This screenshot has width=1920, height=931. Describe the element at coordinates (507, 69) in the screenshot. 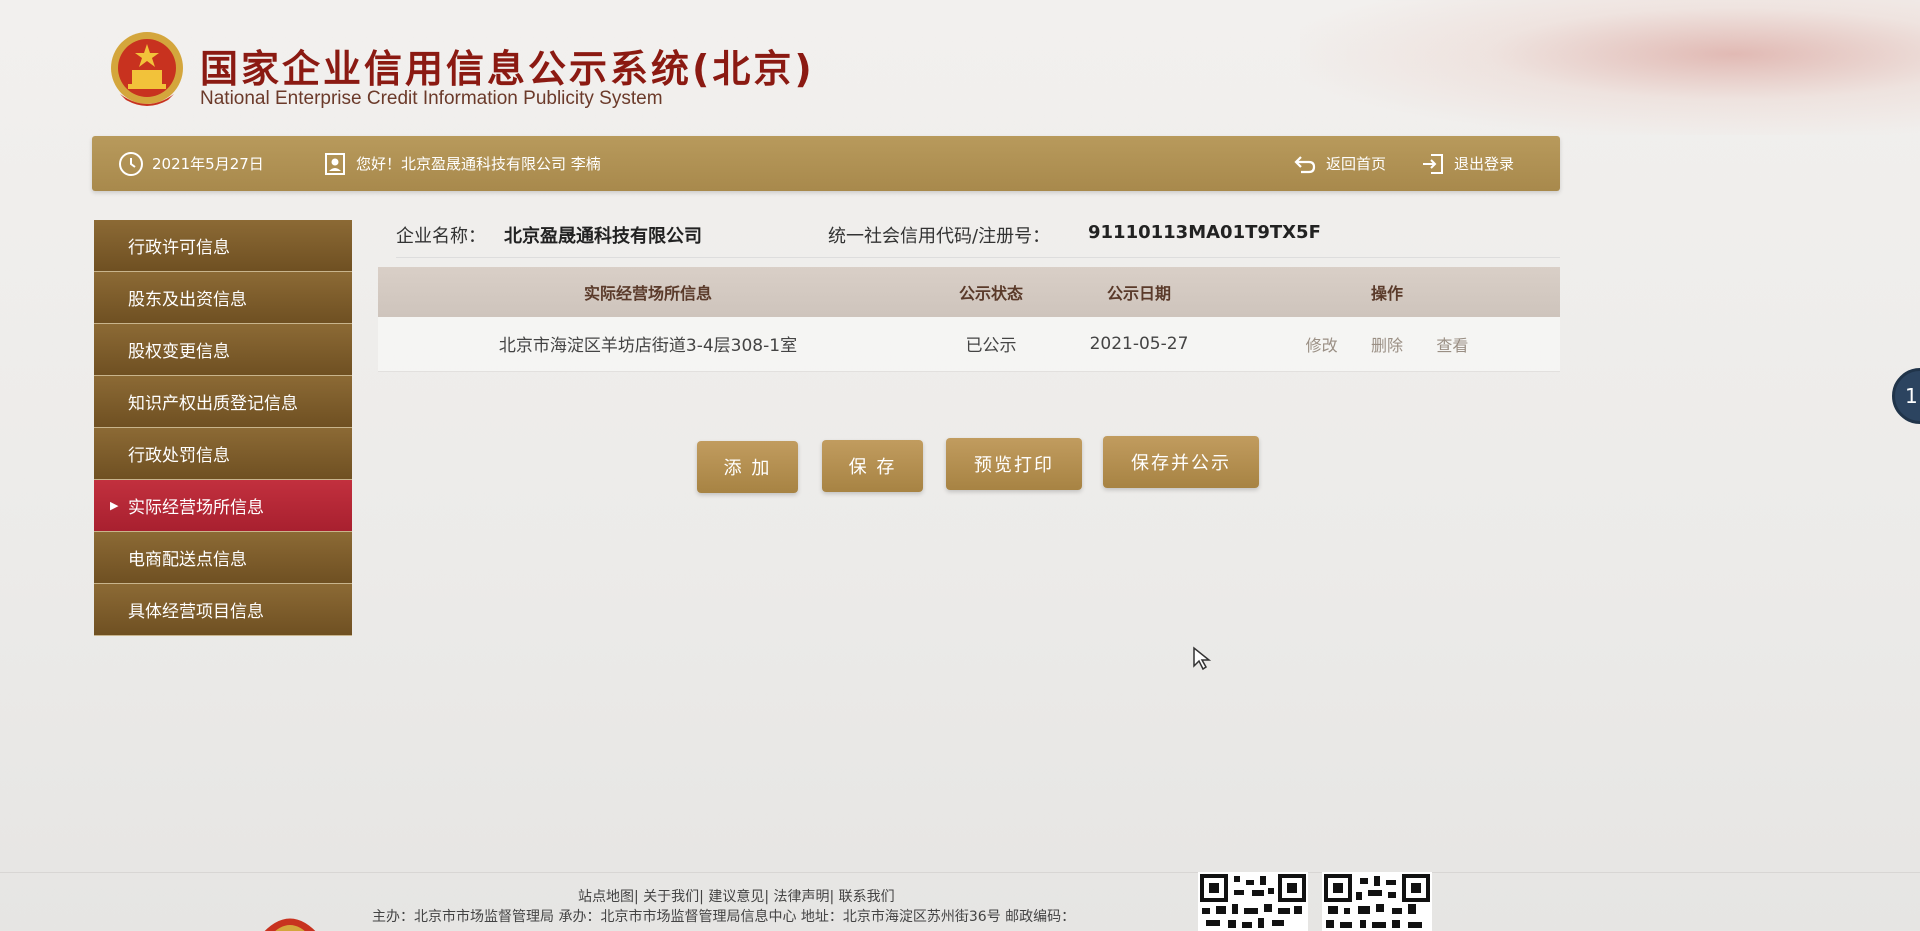

I see `site-title: 国家企业信用信息公示系统(北京)` at that location.